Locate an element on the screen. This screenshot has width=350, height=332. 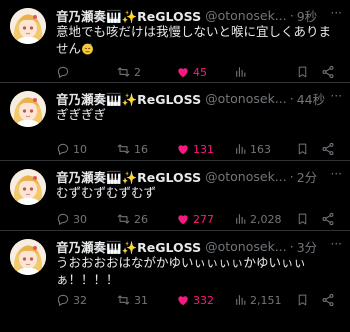
views-button: 163 is located at coordinates (252, 149).